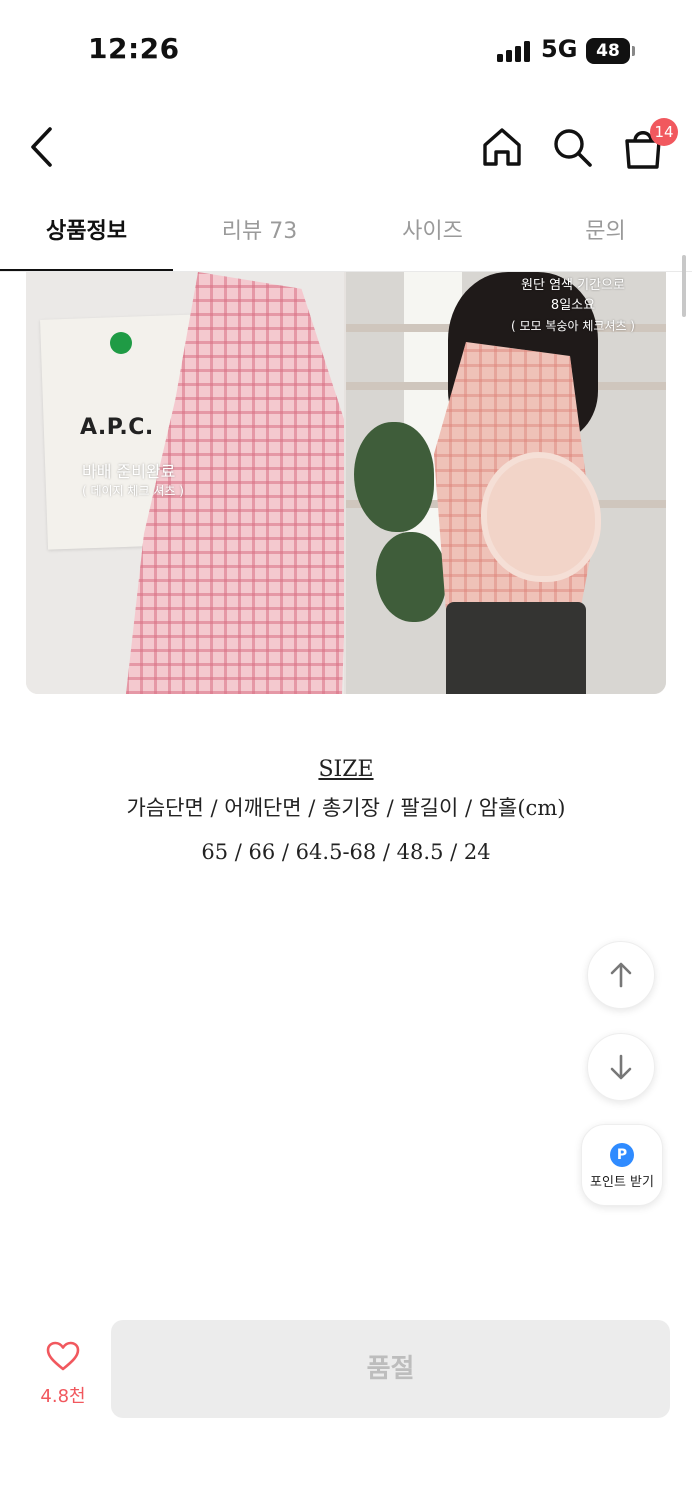 This screenshot has height=1500, width=692. I want to click on dark-pants, so click(516, 648).